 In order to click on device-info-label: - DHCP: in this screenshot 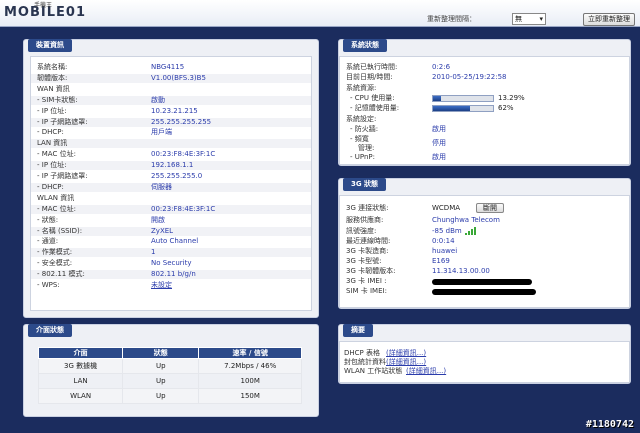, I will do `click(50, 132)`.